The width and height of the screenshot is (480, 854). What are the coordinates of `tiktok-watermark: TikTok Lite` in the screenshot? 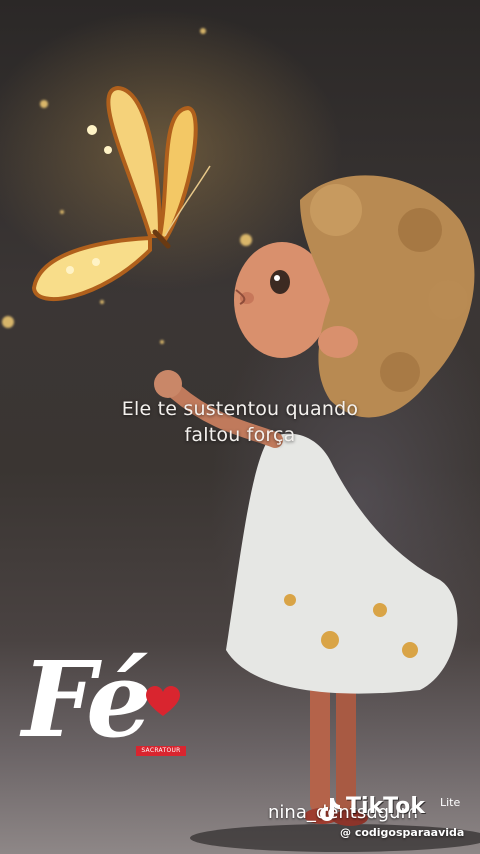 It's located at (396, 809).